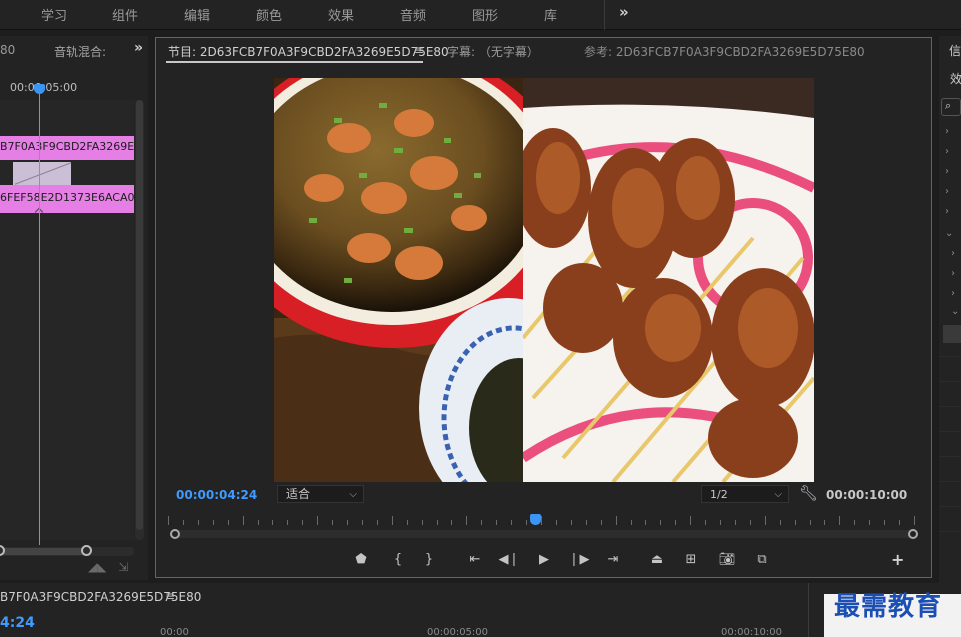 This screenshot has width=961, height=637. I want to click on tab-audio-track-mixer: 音轨混合:, so click(80, 51).